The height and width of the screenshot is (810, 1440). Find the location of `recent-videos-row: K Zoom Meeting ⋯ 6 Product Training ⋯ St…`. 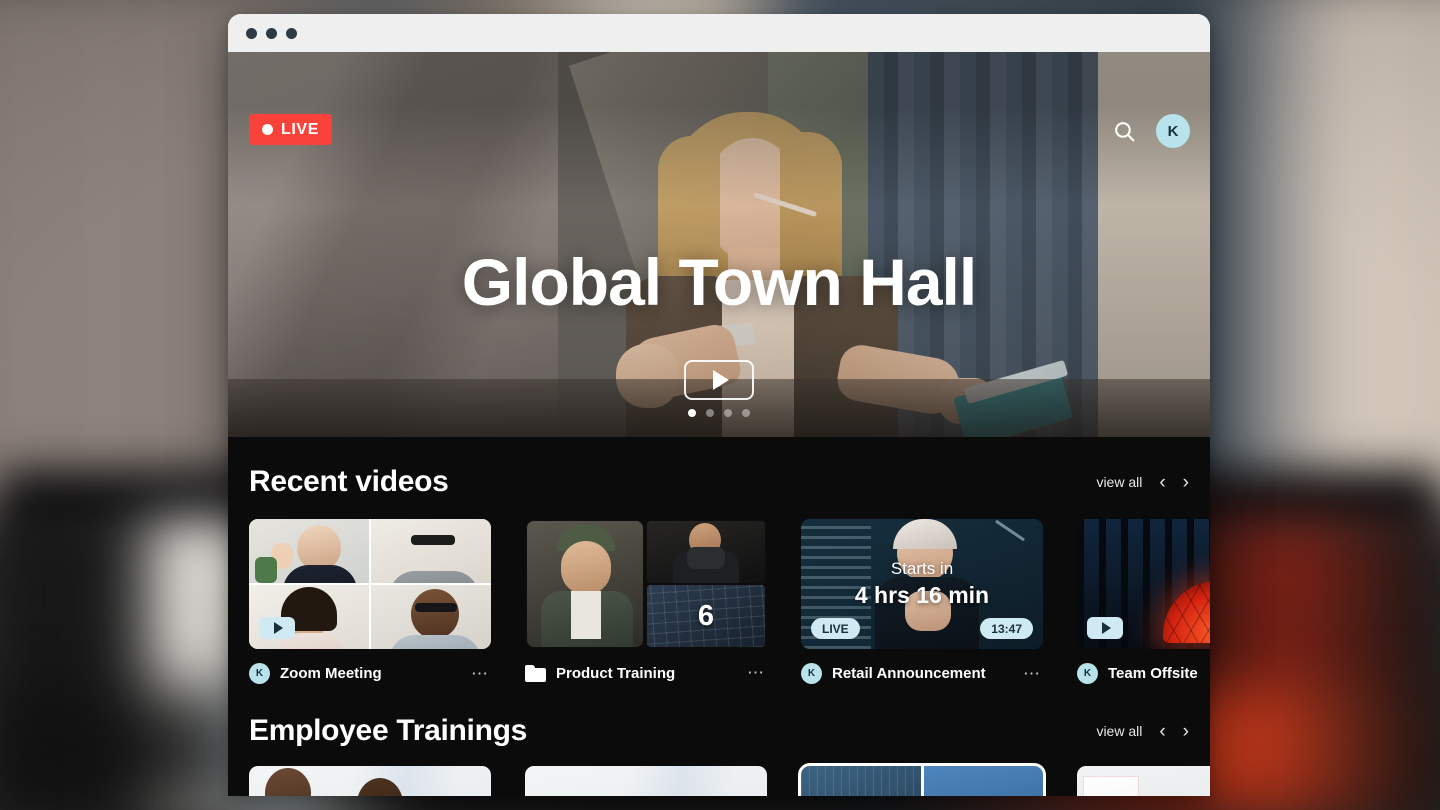

recent-videos-row: K Zoom Meeting ⋯ 6 Product Training ⋯ St… is located at coordinates (729, 601).